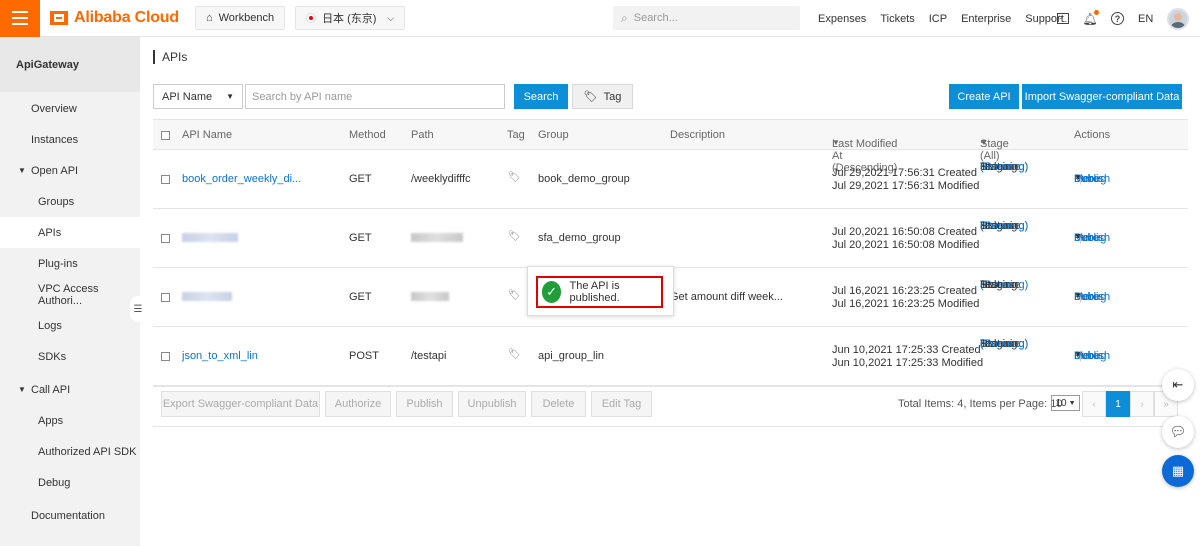 The image size is (1200, 546). What do you see at coordinates (938, 19) in the screenshot?
I see `nav-icp: ICP` at bounding box center [938, 19].